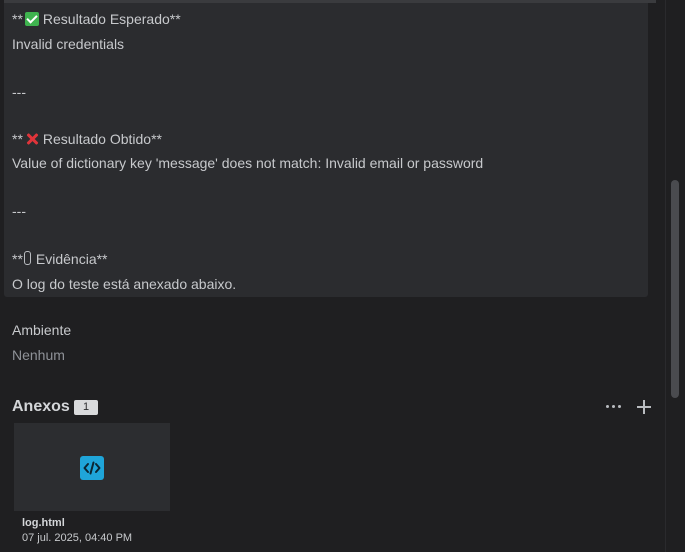 The width and height of the screenshot is (685, 552). What do you see at coordinates (614, 406) in the screenshot?
I see `more-options-icon` at bounding box center [614, 406].